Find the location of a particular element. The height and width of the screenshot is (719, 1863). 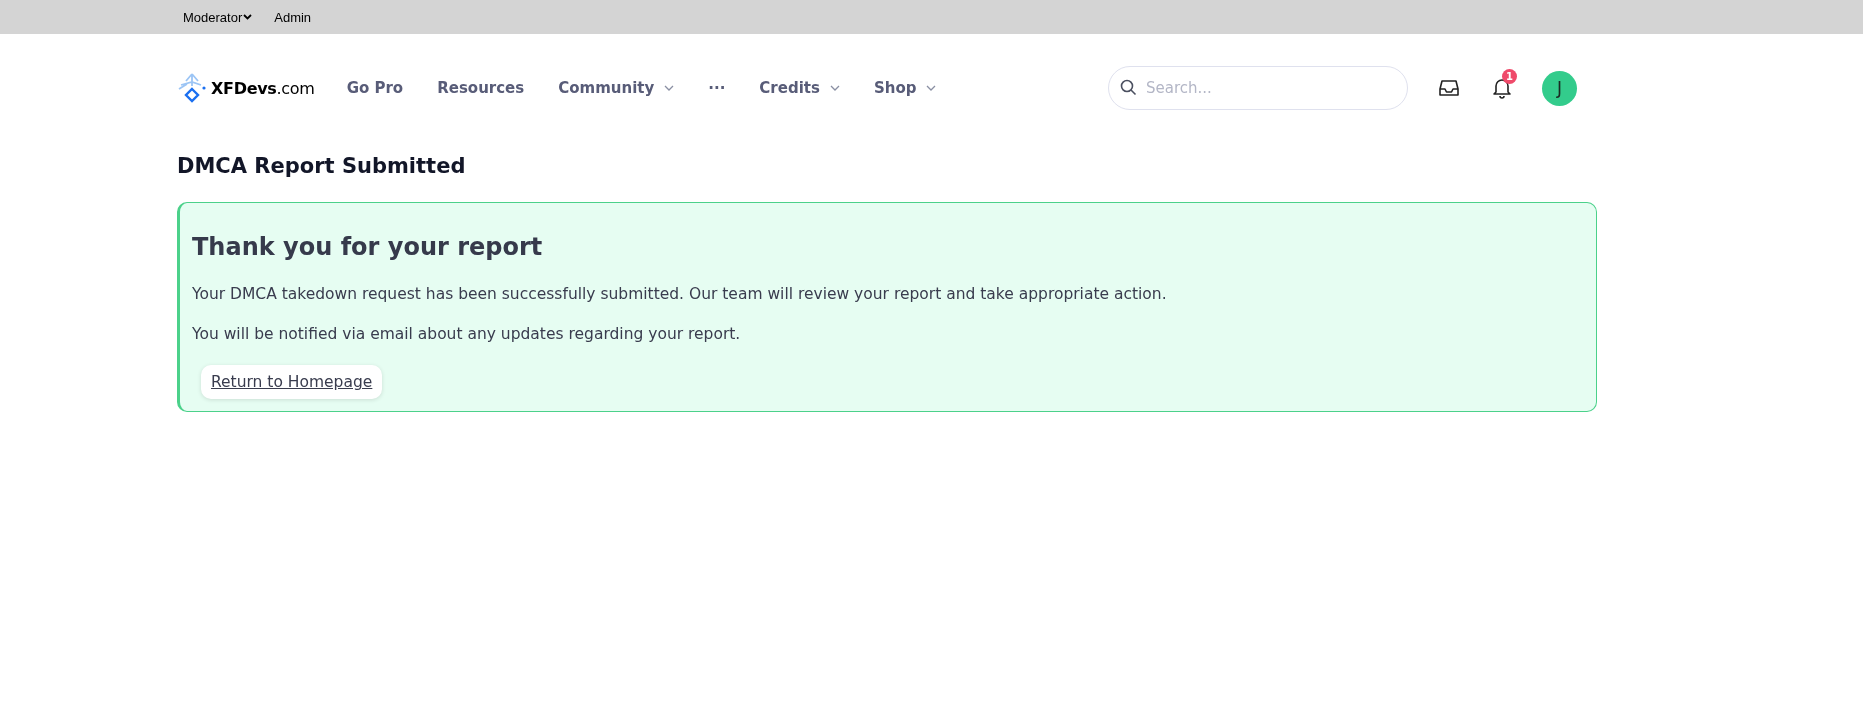

return-home-button: Return to Homepage is located at coordinates (292, 382).